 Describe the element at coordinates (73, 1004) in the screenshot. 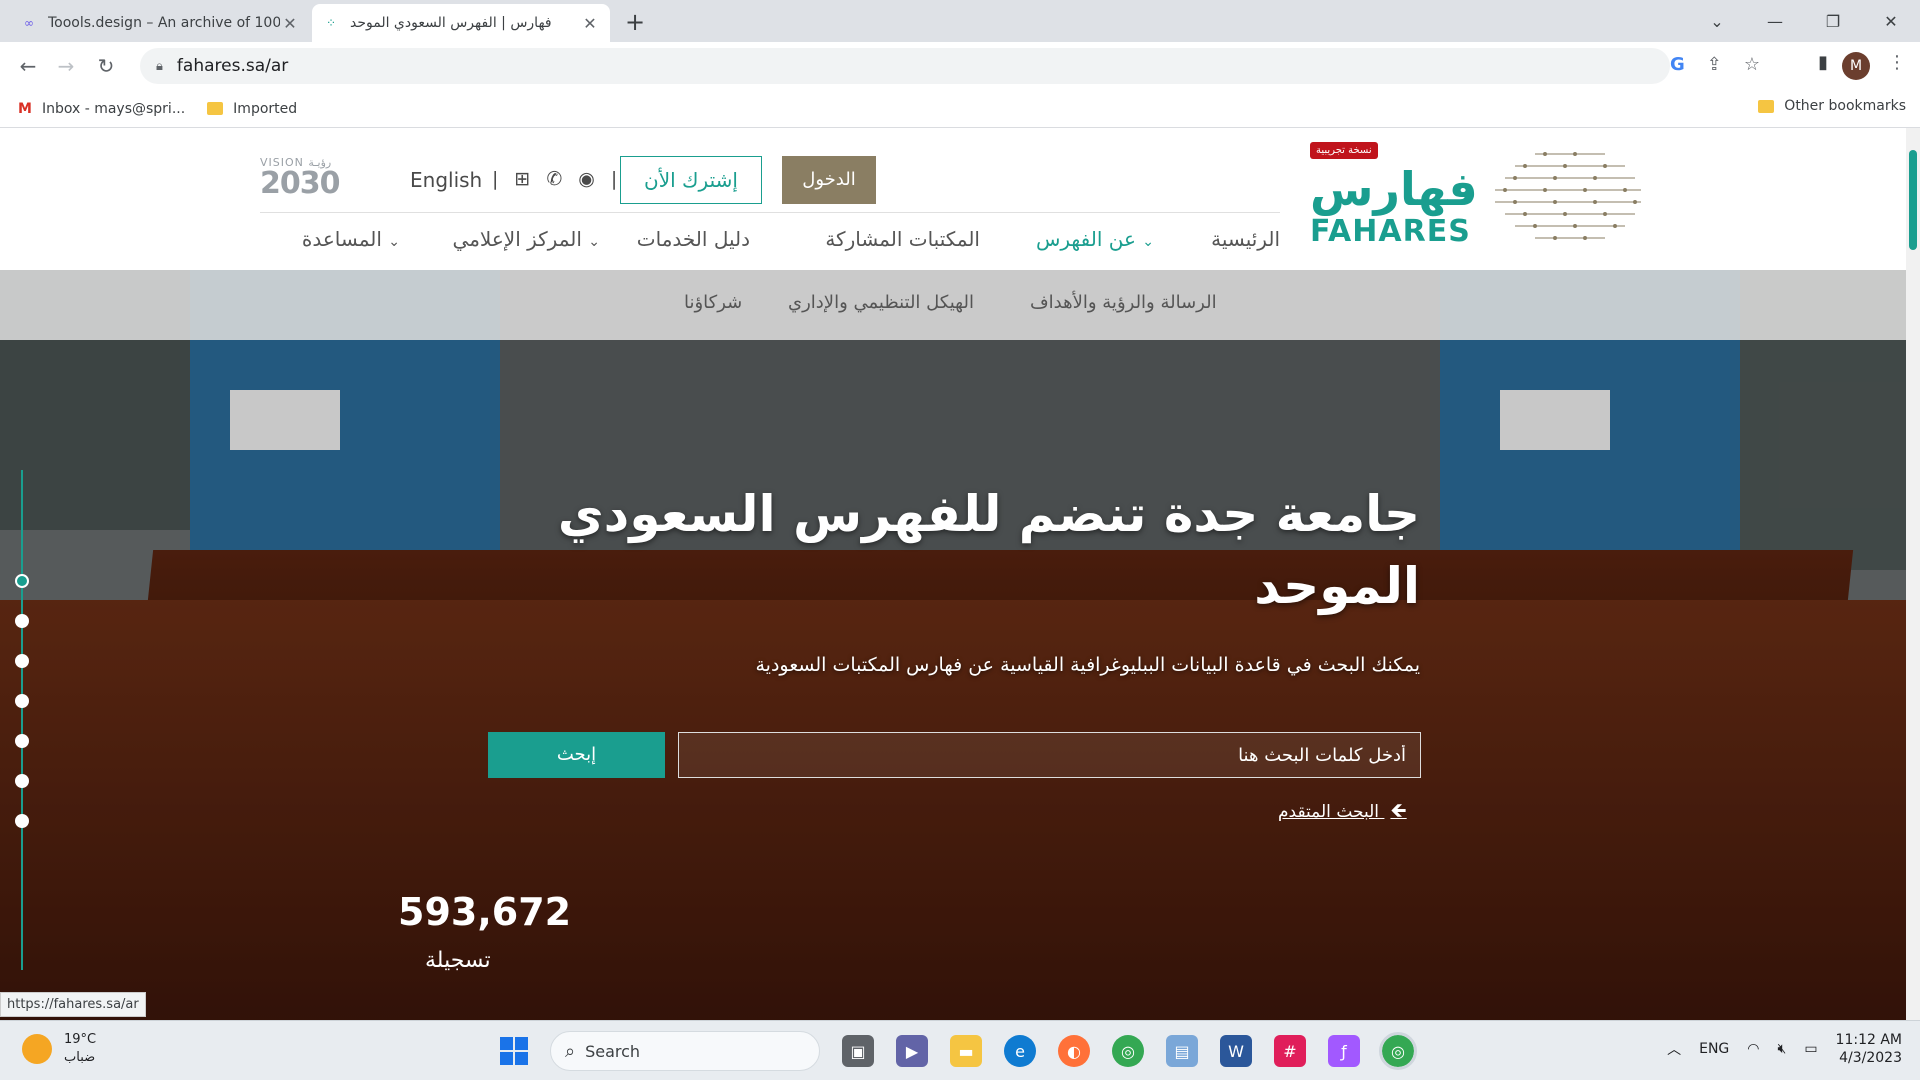

I see `link-status-bar: https://fahares.sa/ar` at that location.